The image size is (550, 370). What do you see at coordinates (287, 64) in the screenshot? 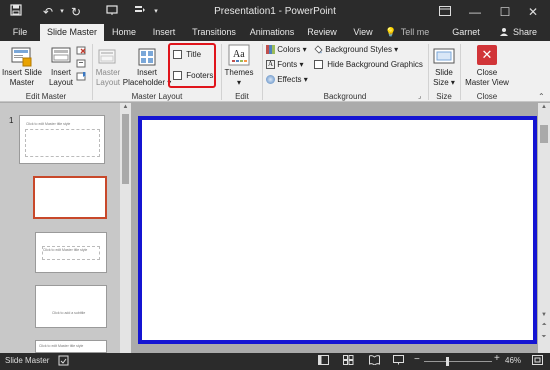
I see `fonts-label: Fonts` at bounding box center [287, 64].